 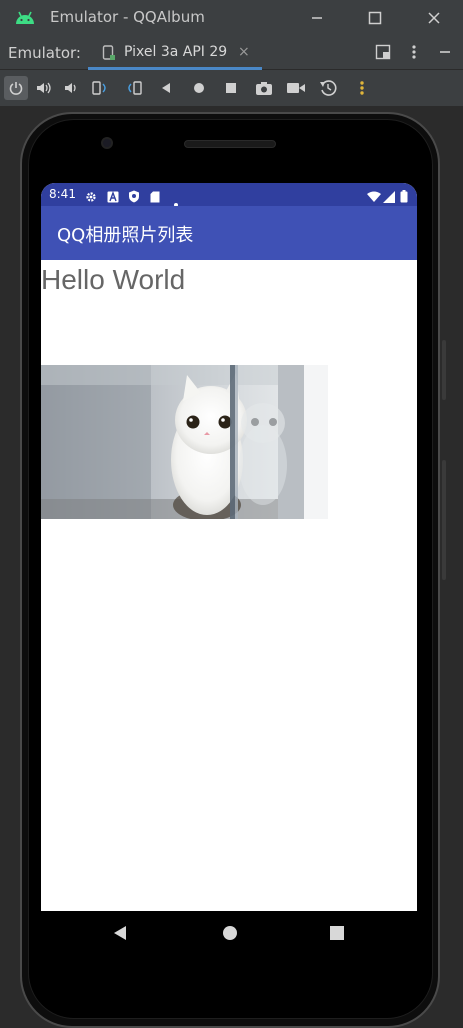 I want to click on maximize-icon, so click(x=375, y=18).